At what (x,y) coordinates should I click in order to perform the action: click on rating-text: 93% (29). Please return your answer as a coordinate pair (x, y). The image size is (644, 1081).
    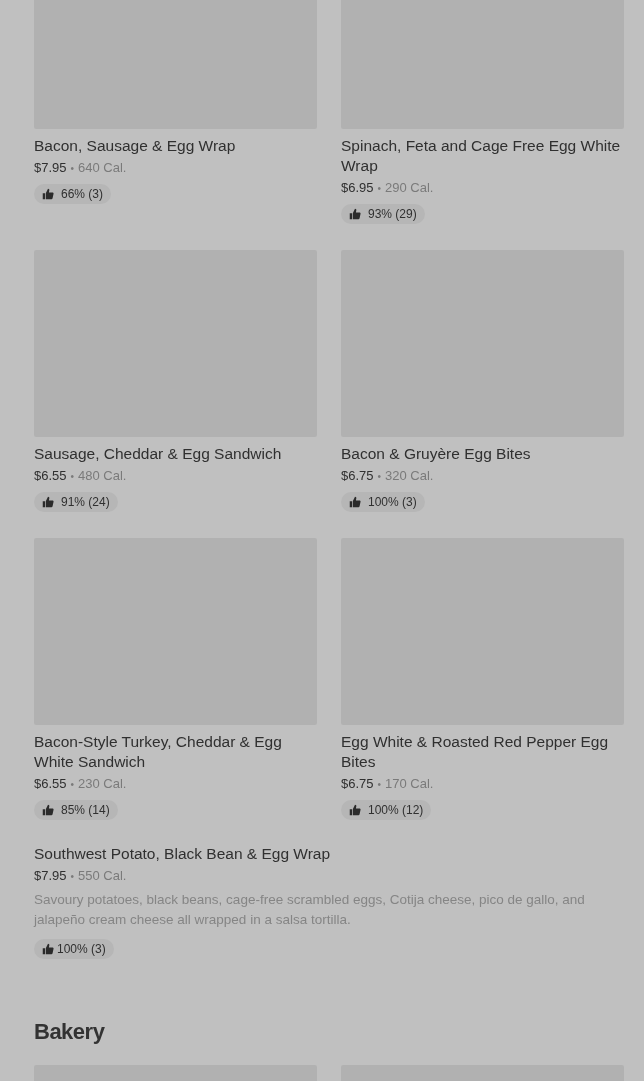
    Looking at the image, I should click on (392, 214).